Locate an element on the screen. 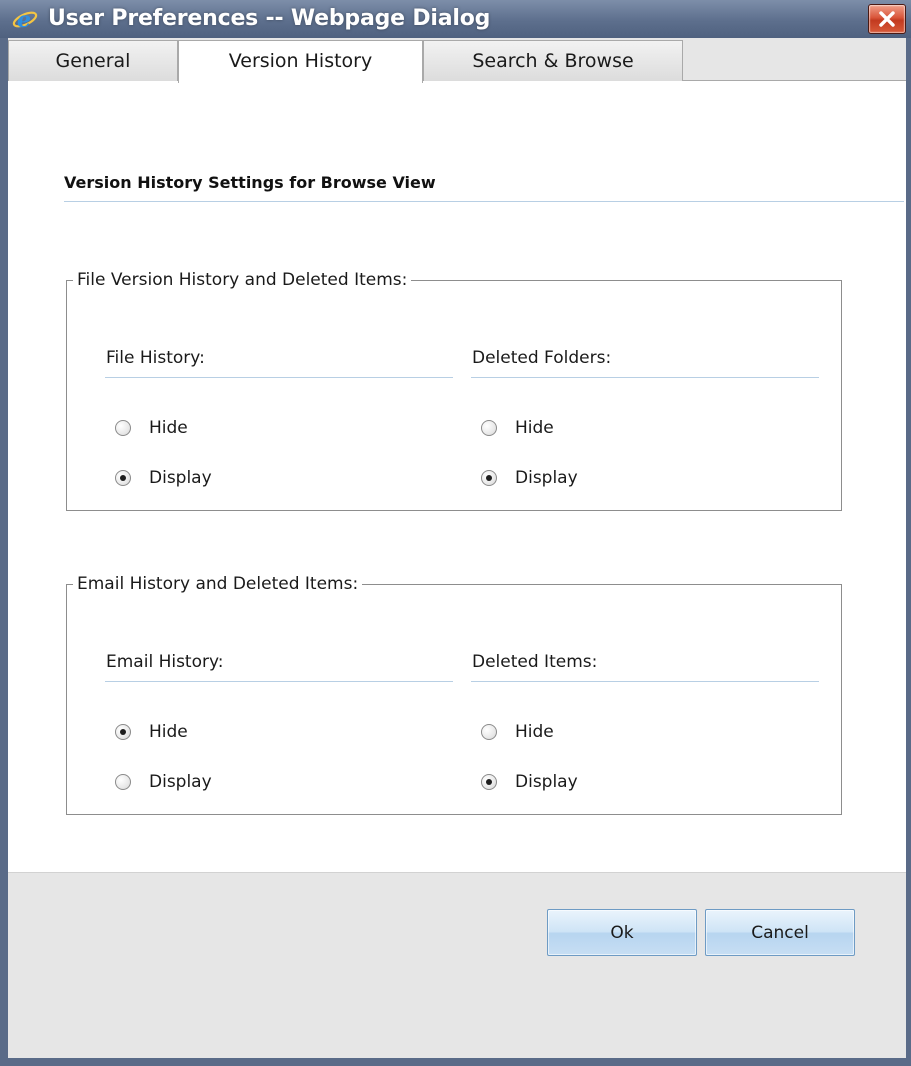 Image resolution: width=911 pixels, height=1066 pixels. ie-icon: e is located at coordinates (25, 20).